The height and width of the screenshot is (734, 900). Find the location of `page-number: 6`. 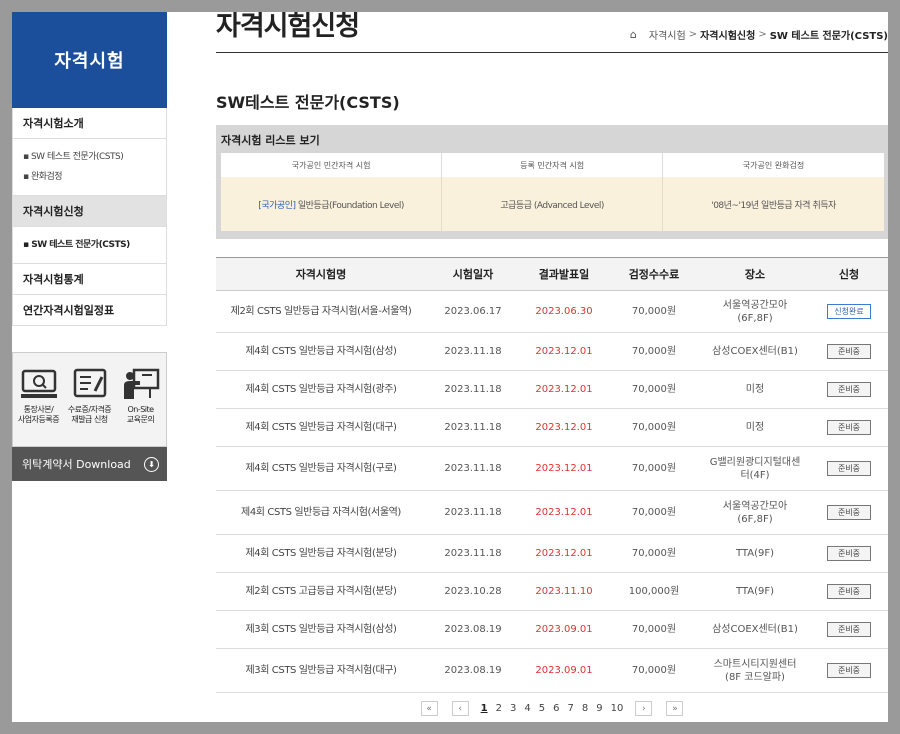

page-number: 6 is located at coordinates (556, 708).